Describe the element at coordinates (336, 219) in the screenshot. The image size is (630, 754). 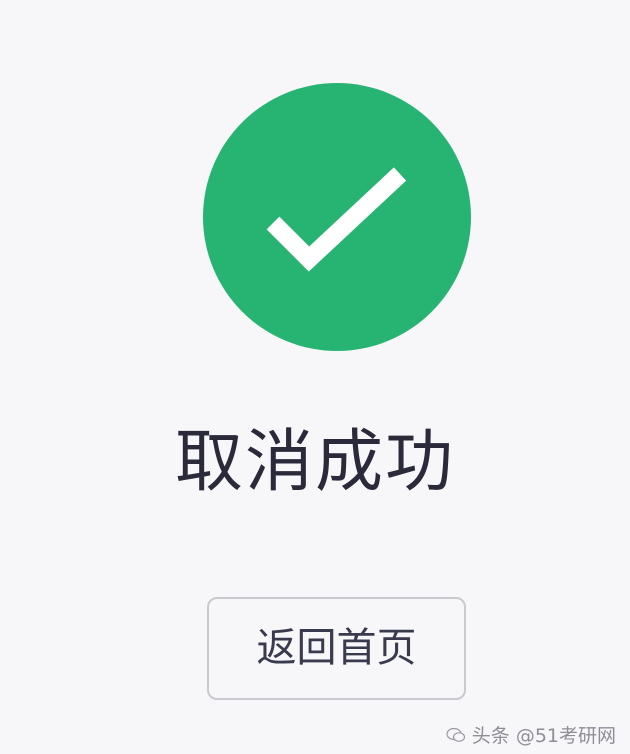
I see `checkmark-icon` at that location.